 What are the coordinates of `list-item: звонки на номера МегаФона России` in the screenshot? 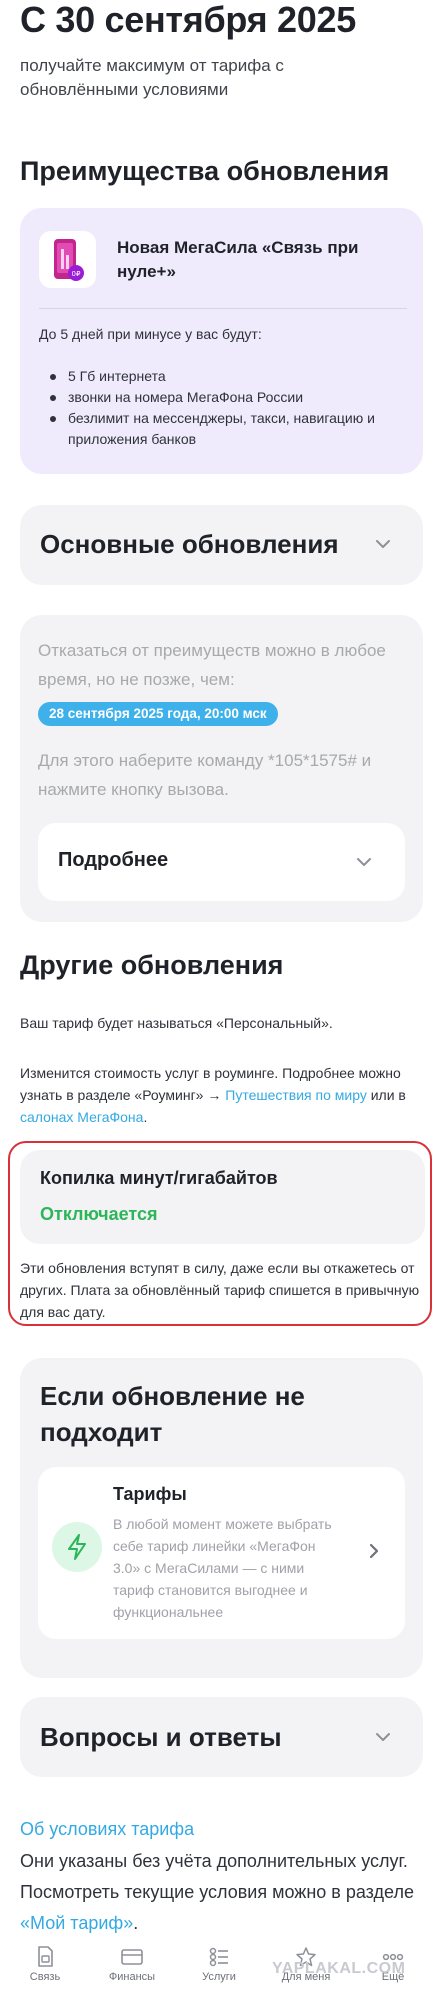 It's located at (237, 397).